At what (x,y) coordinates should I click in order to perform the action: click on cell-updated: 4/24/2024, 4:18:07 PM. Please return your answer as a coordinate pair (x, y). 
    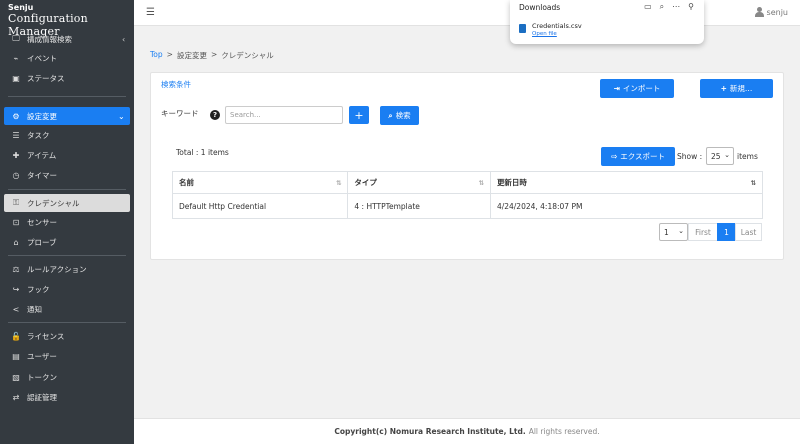
    Looking at the image, I should click on (539, 206).